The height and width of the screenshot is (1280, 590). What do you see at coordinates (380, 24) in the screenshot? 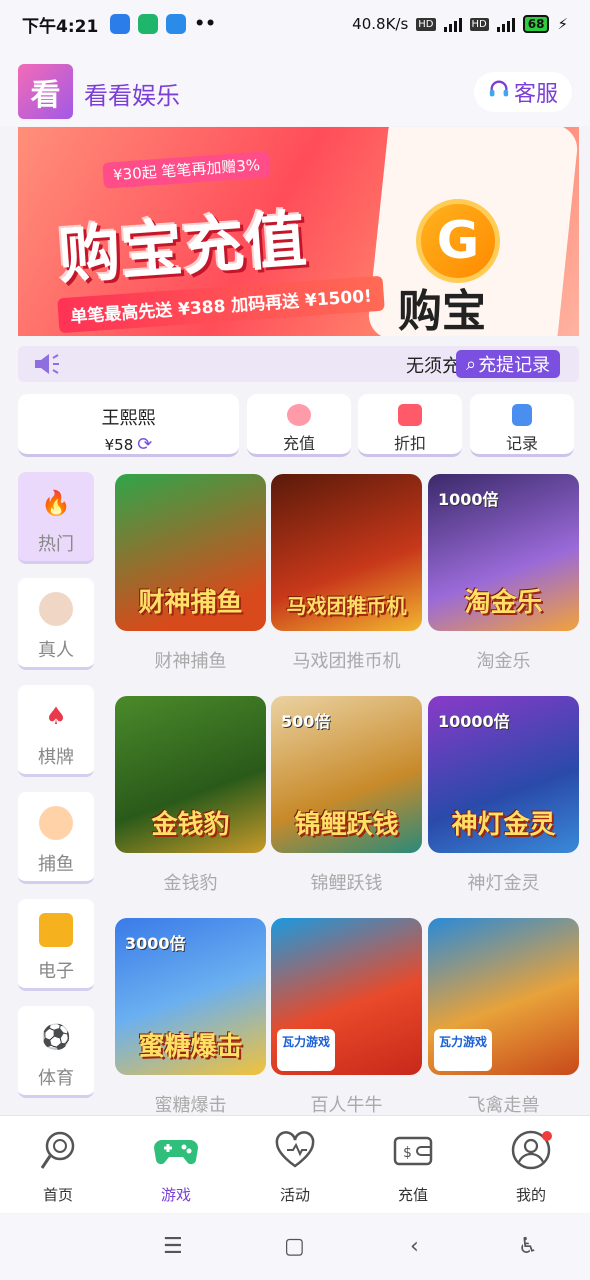
I see `net-speed: 40.8K/s` at bounding box center [380, 24].